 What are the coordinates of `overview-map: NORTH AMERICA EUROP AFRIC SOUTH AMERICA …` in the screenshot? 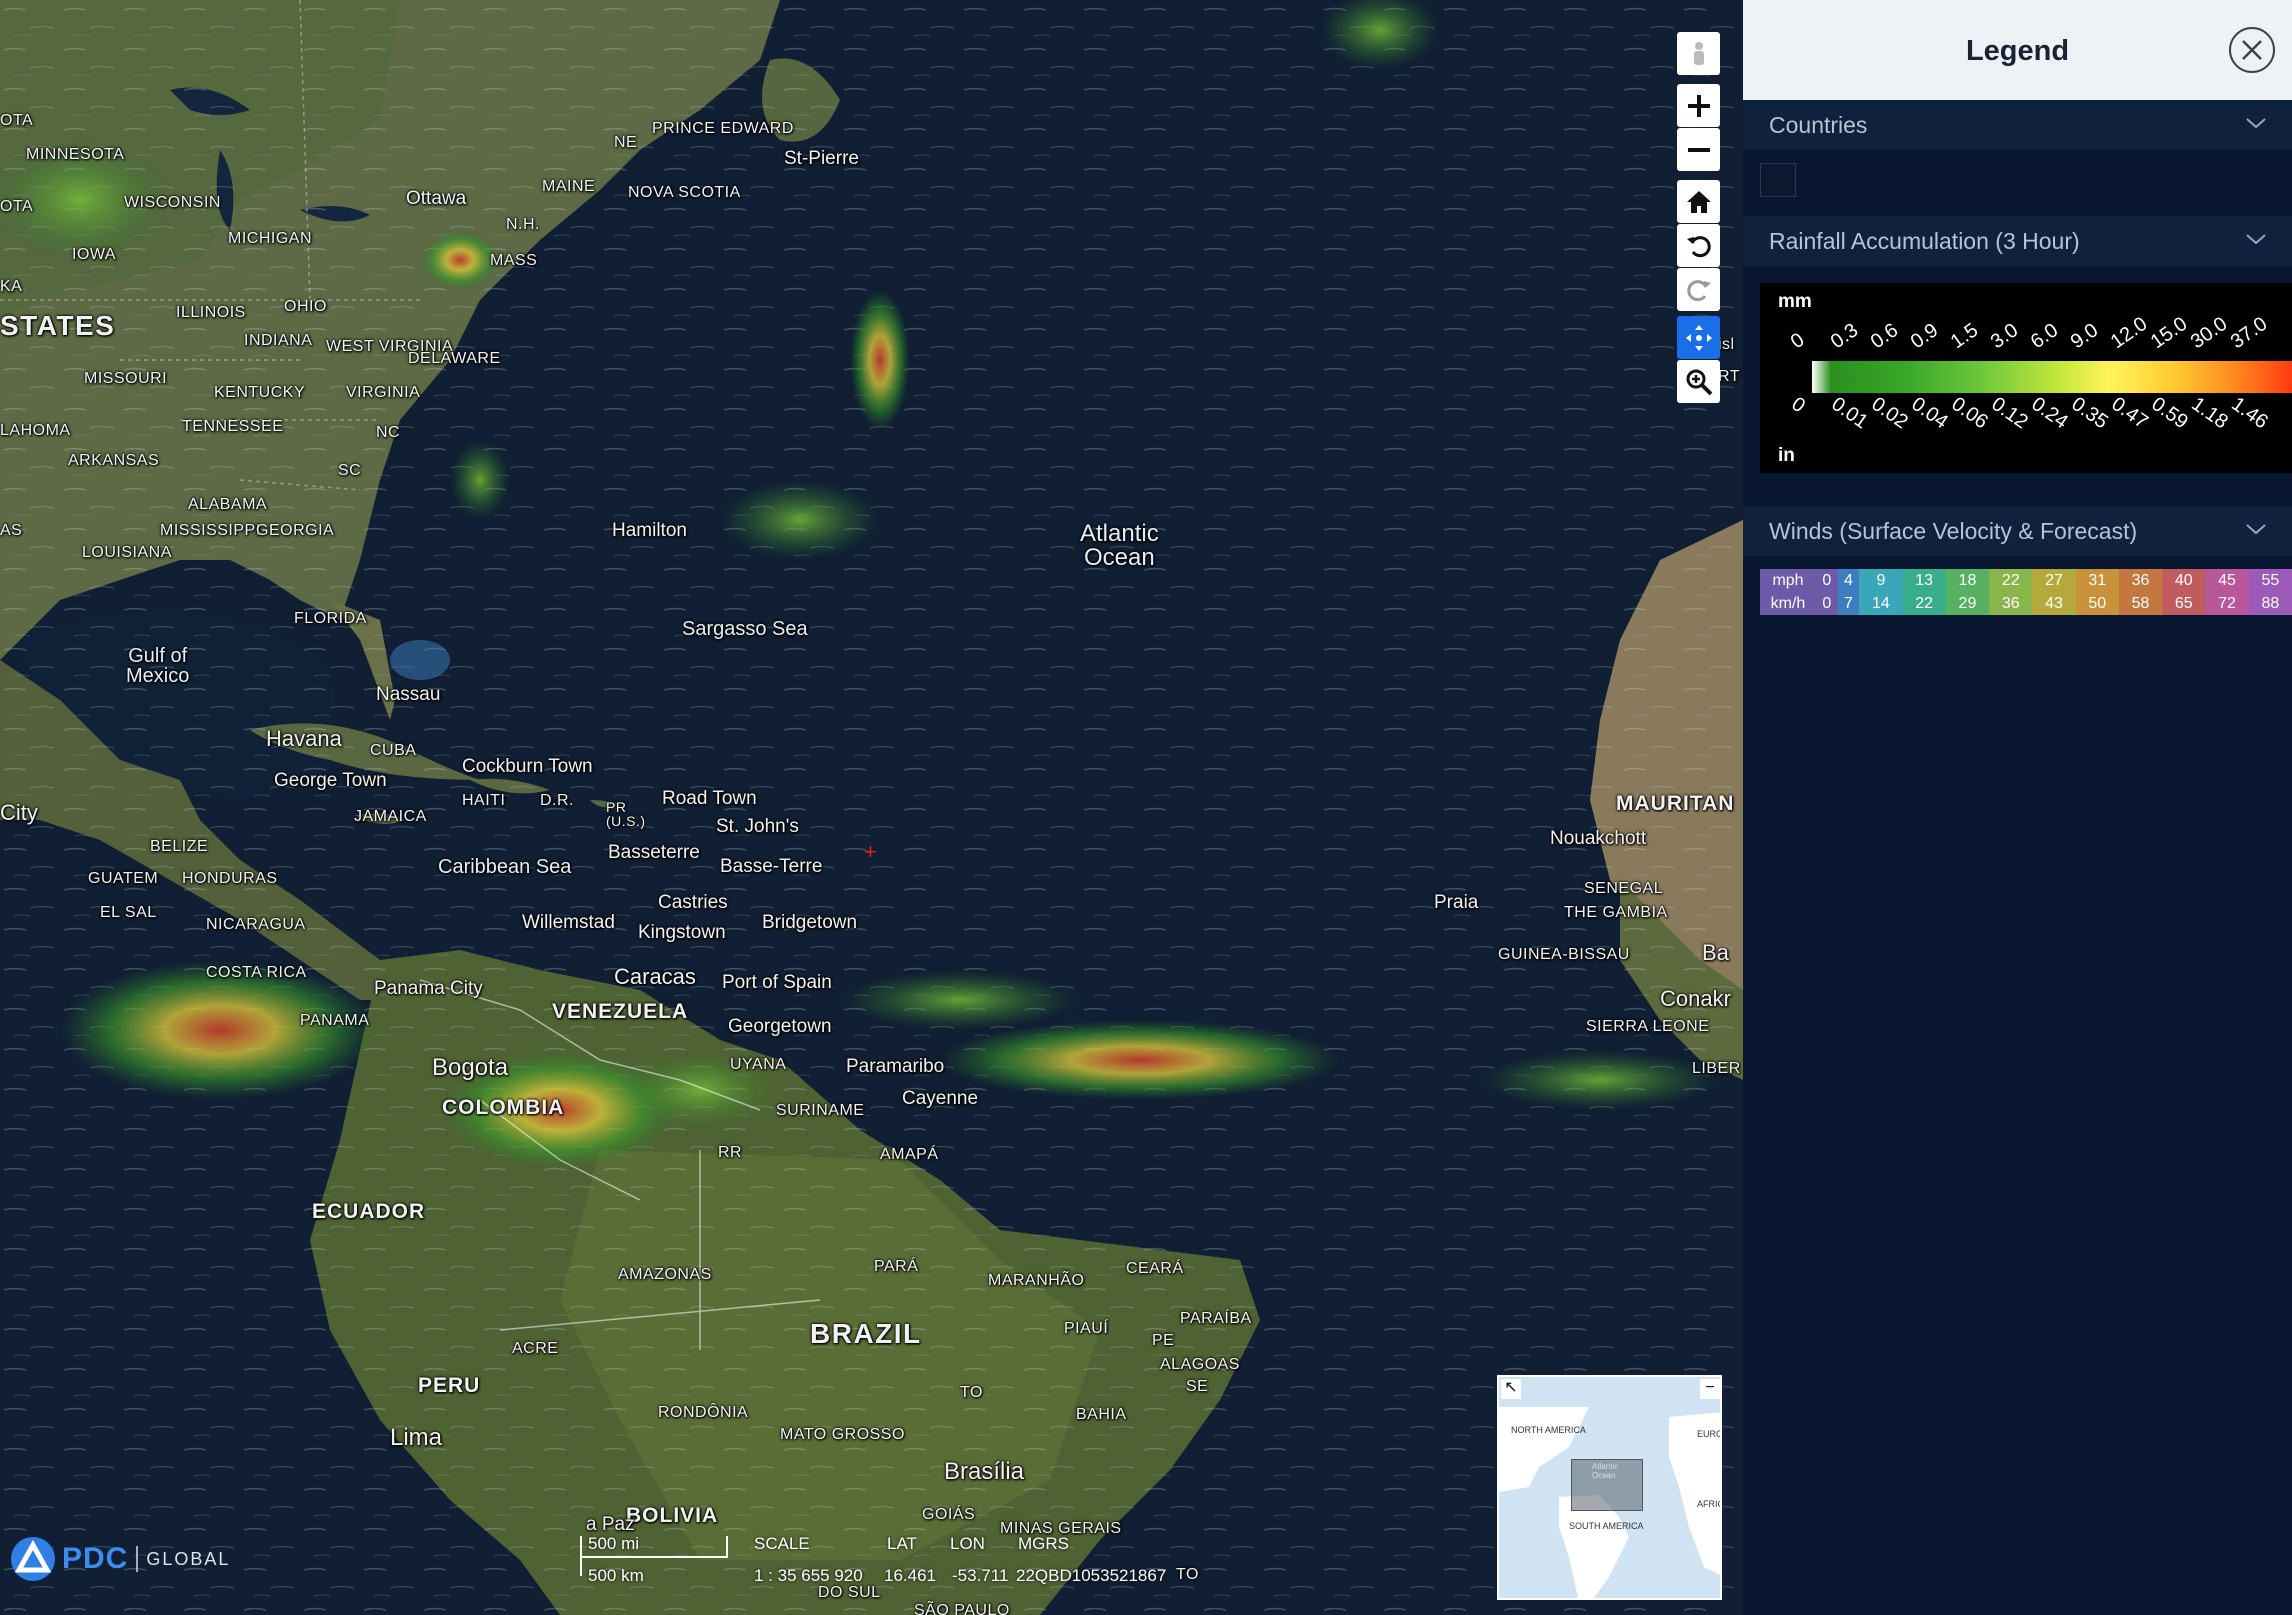 It's located at (1609, 1487).